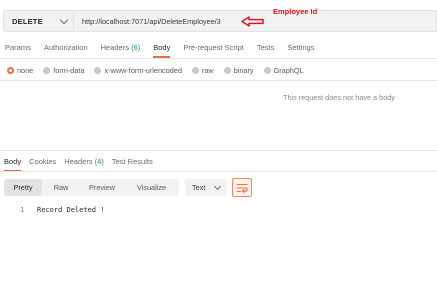  Describe the element at coordinates (218, 150) in the screenshot. I see `response-divider` at that location.